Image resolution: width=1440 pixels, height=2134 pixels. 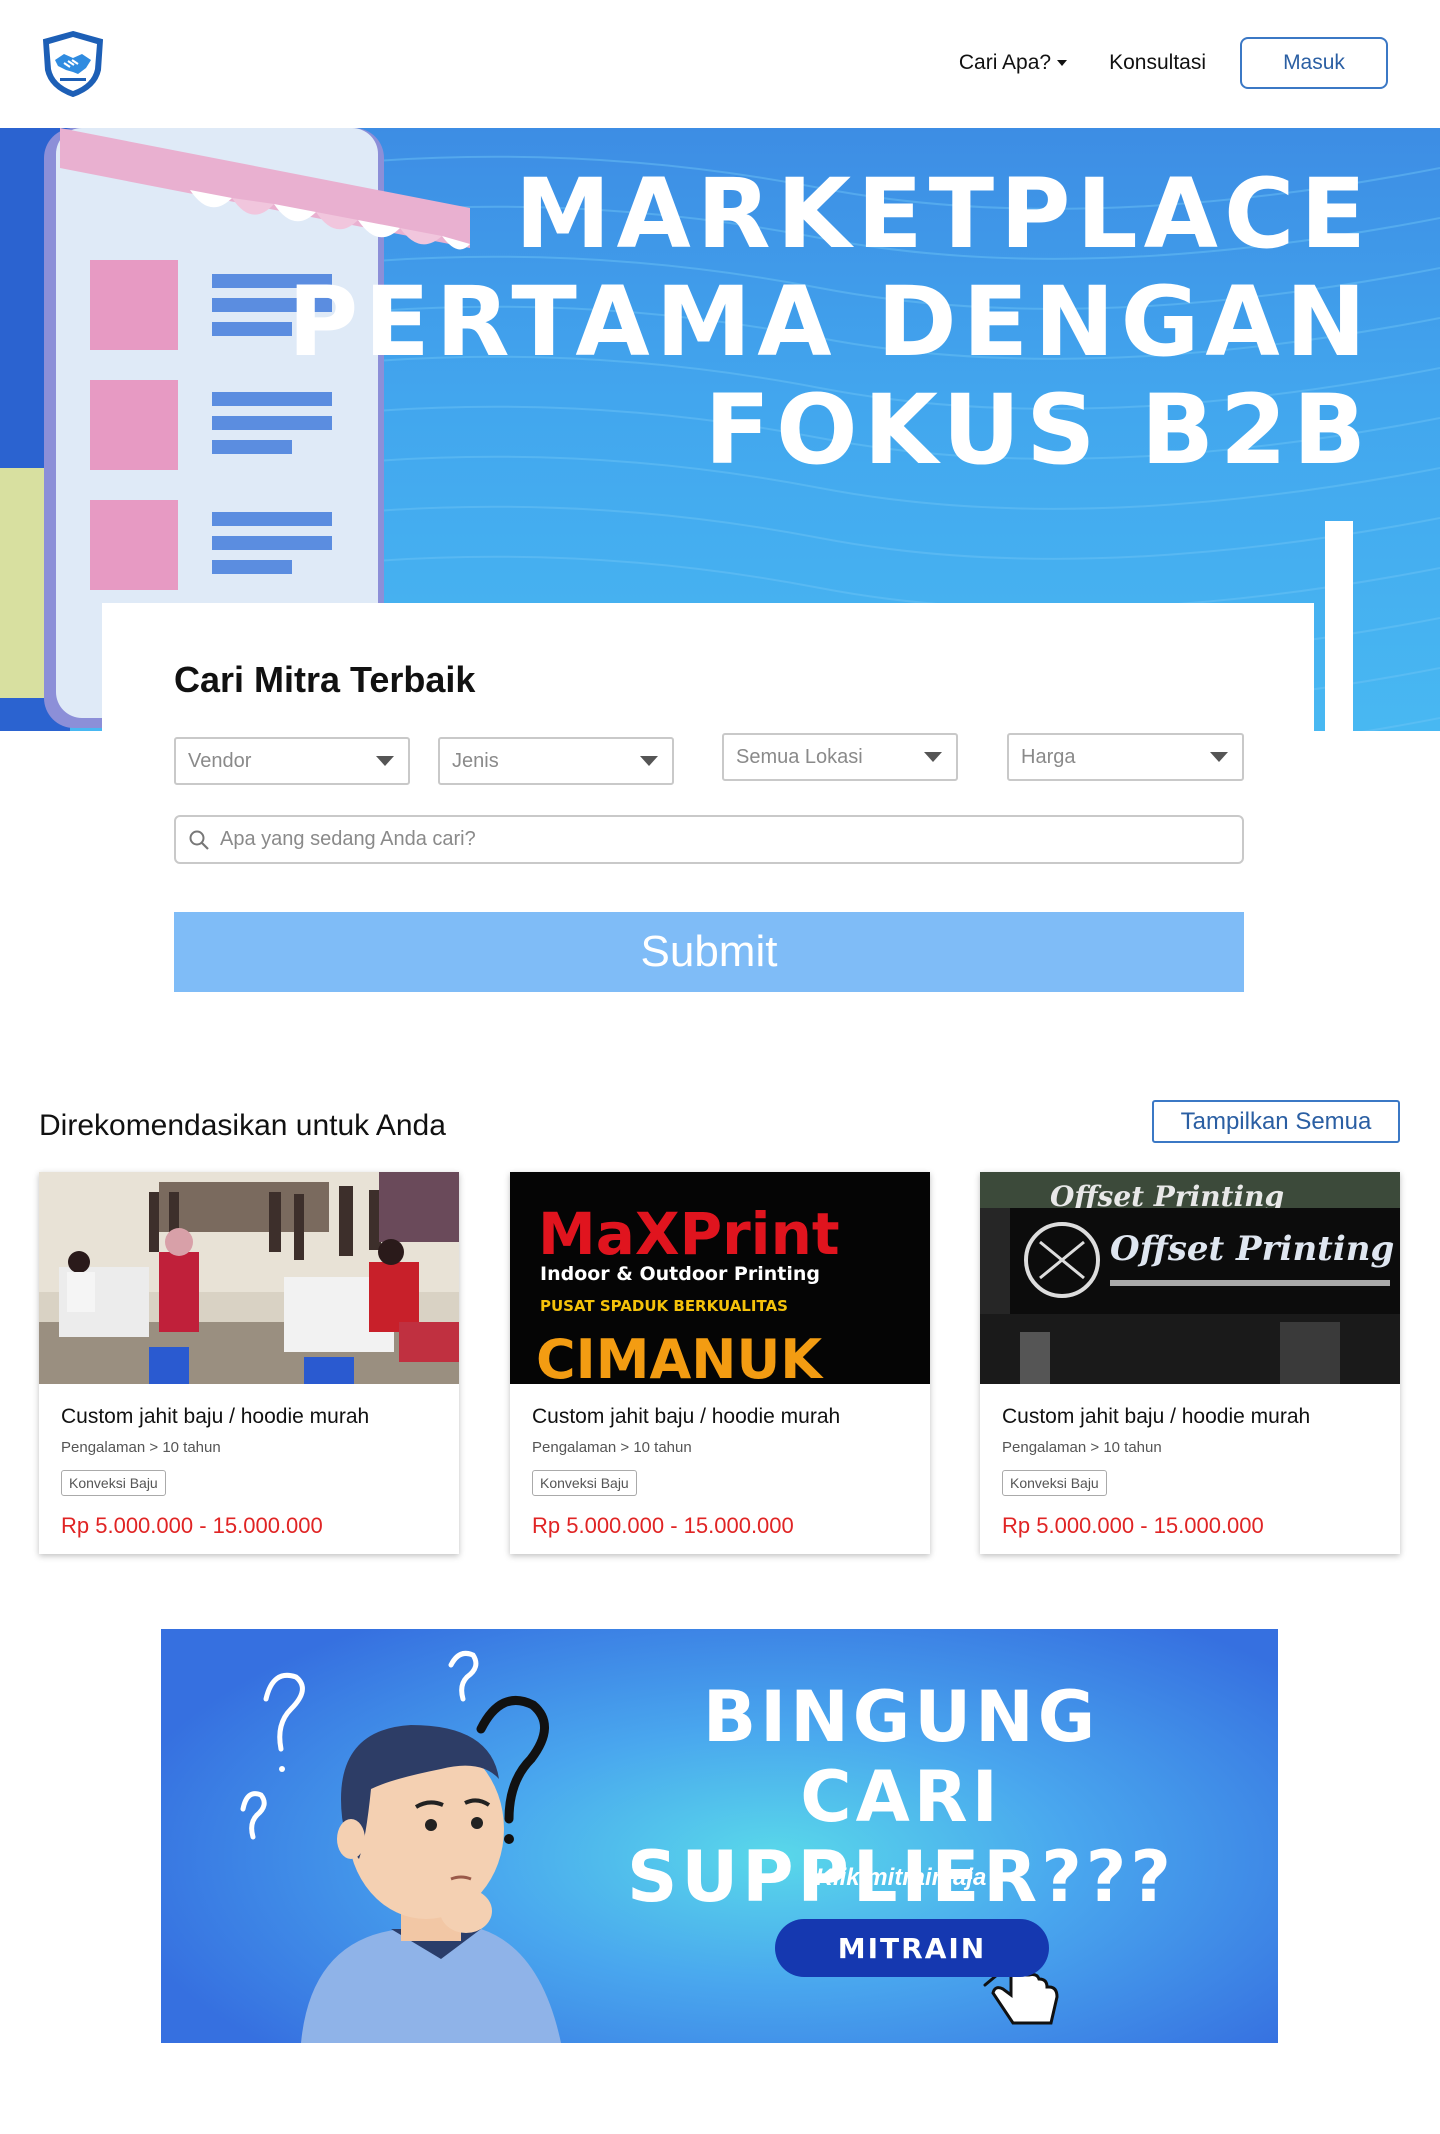 I want to click on hero-title-line: PERTAMA DENGAN, so click(x=829, y=322).